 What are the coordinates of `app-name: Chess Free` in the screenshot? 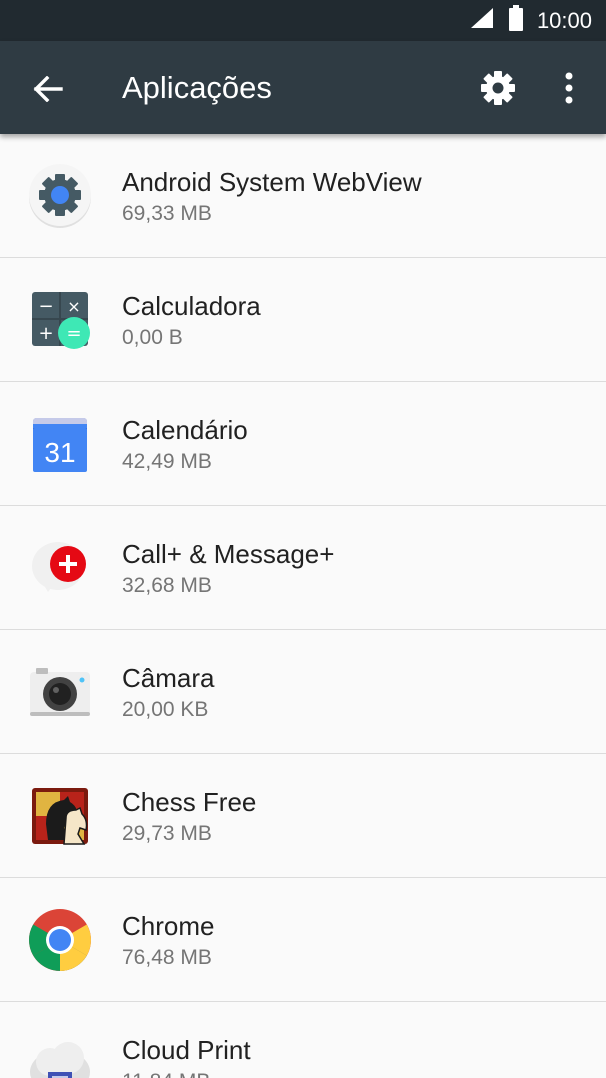 It's located at (189, 802).